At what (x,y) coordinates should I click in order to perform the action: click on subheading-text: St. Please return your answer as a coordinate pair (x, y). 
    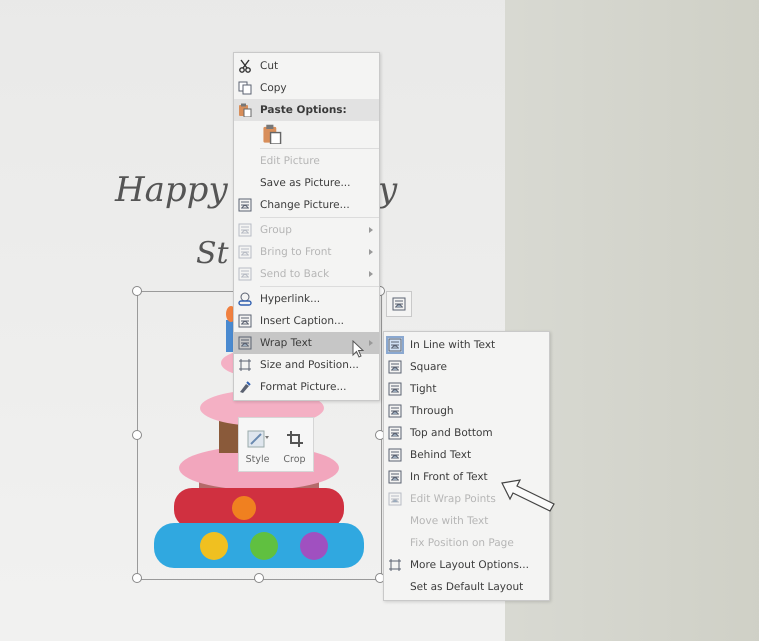
    Looking at the image, I should click on (212, 253).